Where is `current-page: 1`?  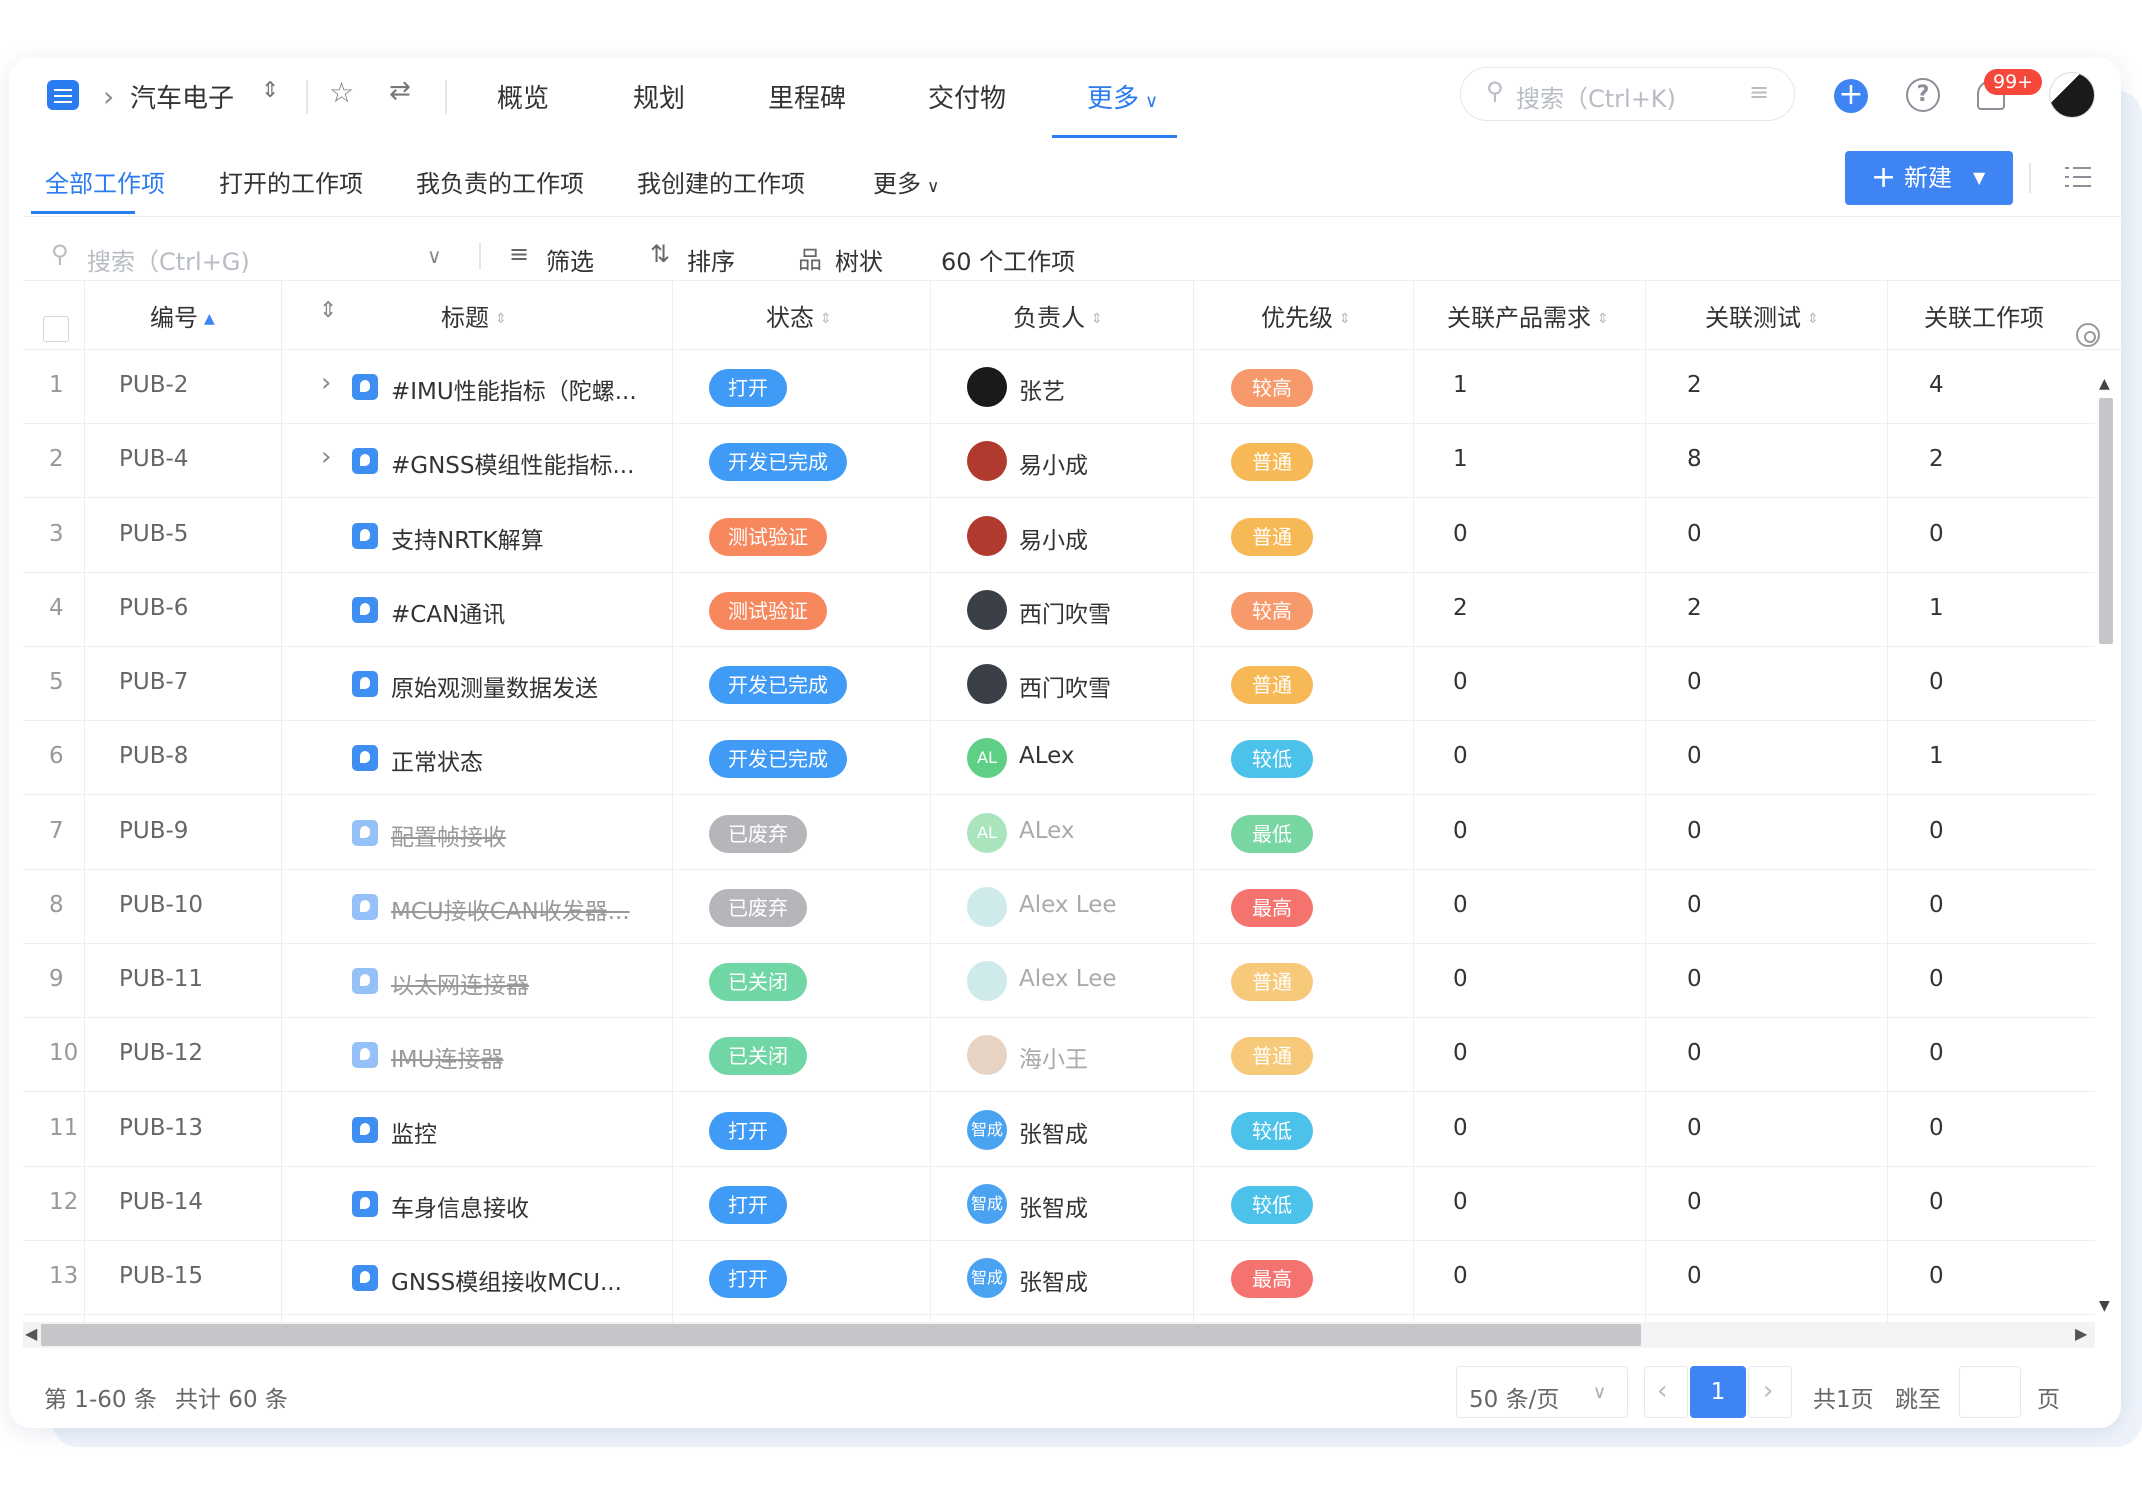
current-page: 1 is located at coordinates (1718, 1392).